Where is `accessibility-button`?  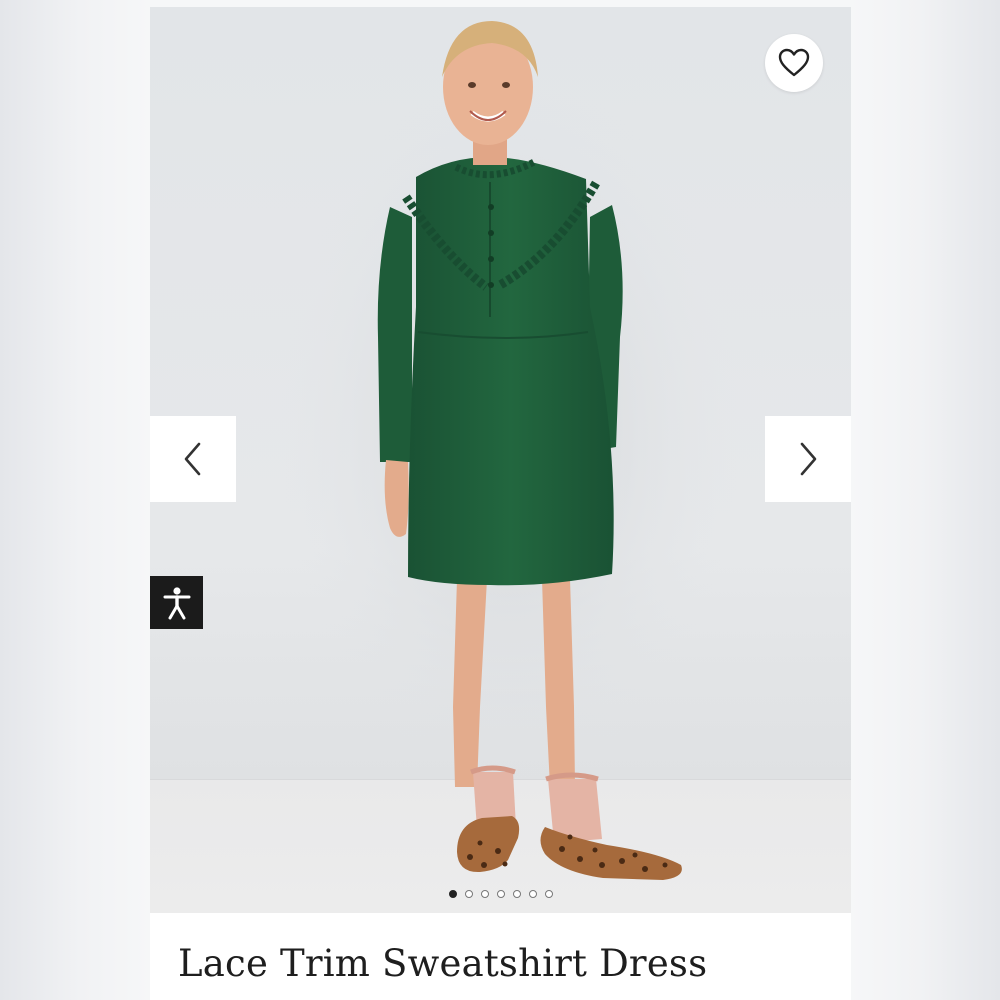
accessibility-button is located at coordinates (176, 602).